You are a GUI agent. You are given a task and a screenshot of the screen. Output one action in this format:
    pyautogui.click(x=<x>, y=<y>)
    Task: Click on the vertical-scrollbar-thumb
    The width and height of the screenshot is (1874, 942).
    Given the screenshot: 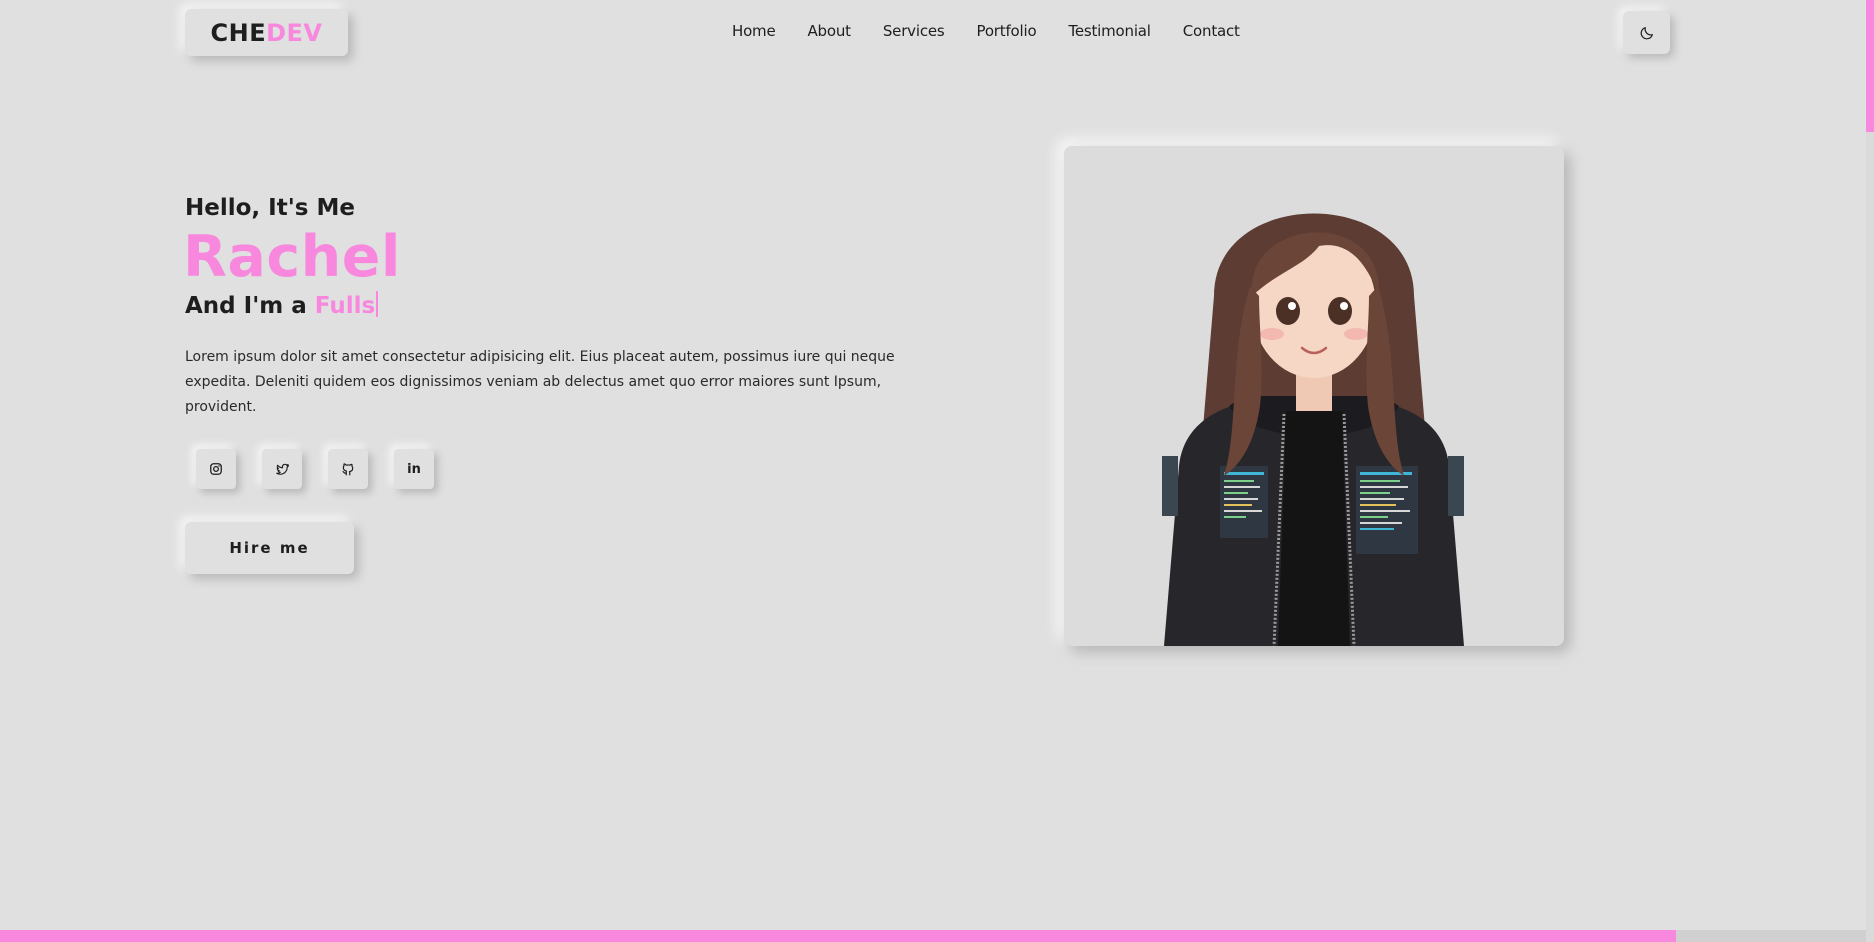 What is the action you would take?
    pyautogui.click(x=1870, y=66)
    